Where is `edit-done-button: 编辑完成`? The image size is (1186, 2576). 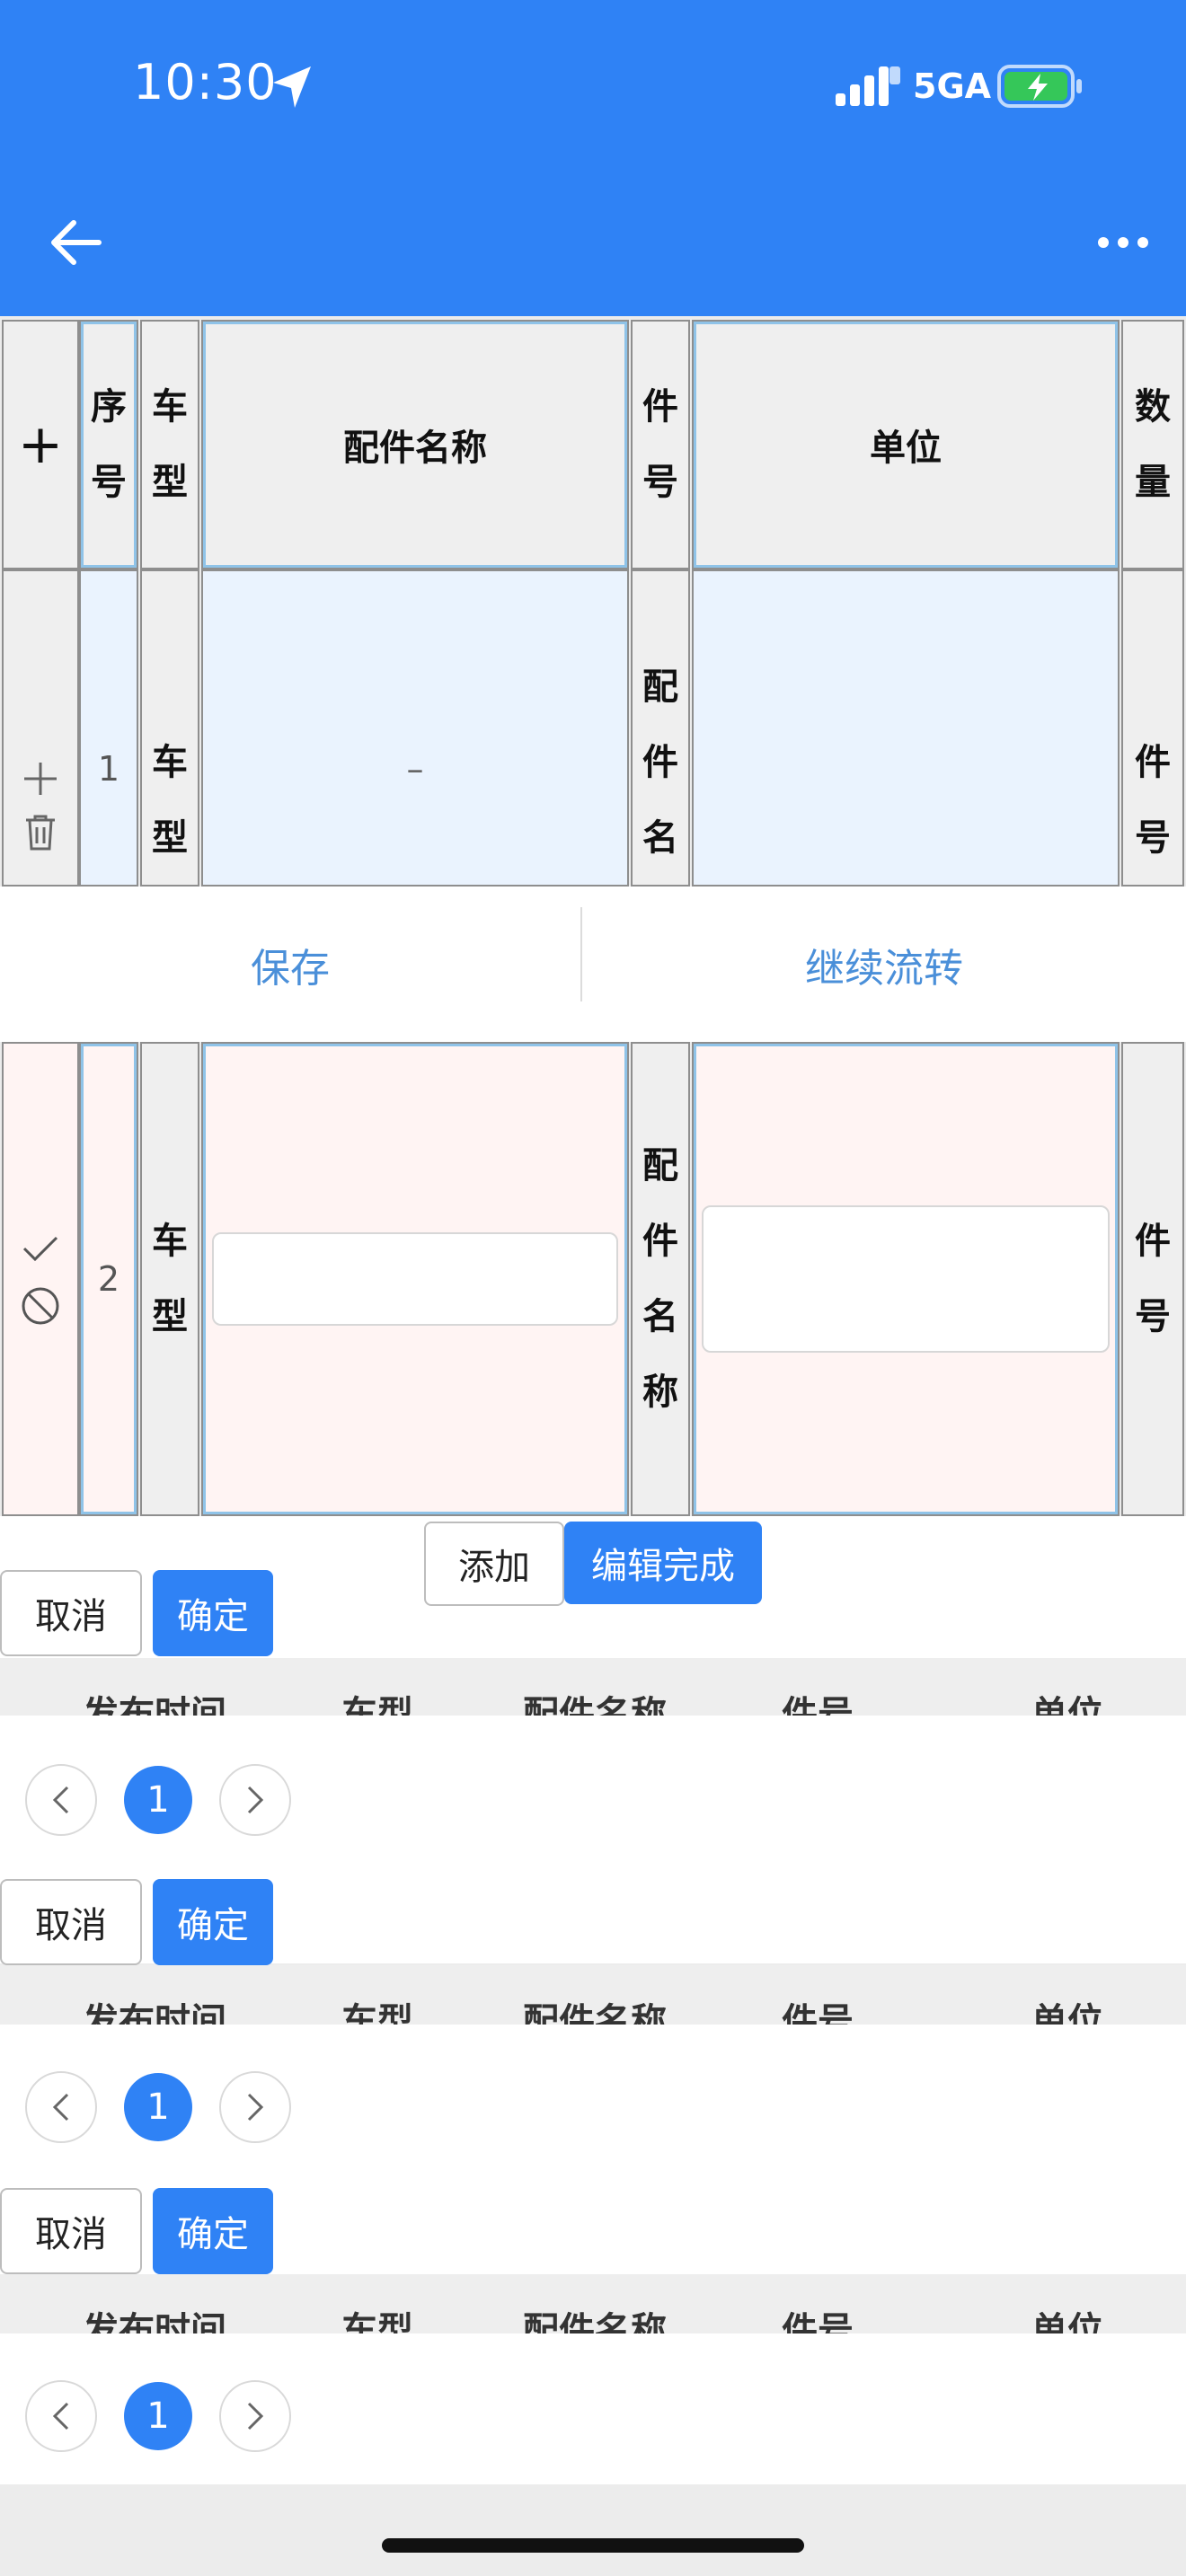
edit-done-button: 编辑完成 is located at coordinates (663, 1563).